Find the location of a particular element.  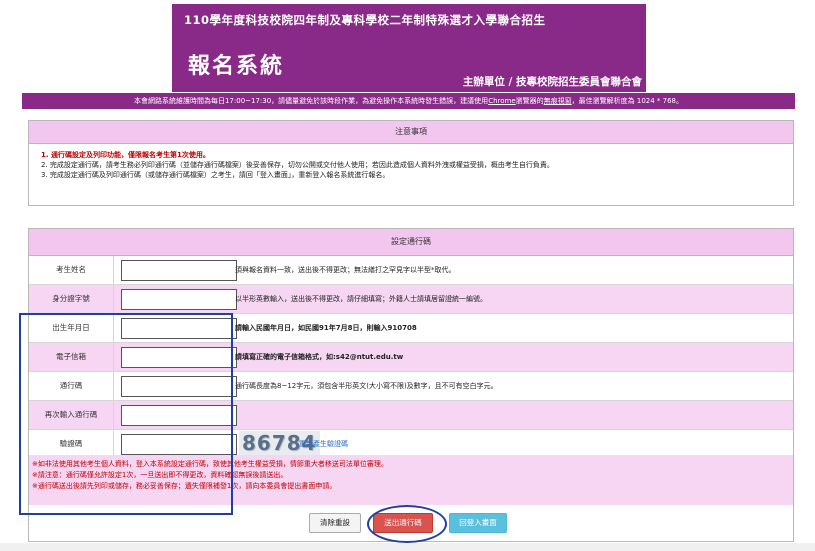

id-number-hint: 以半形英數輸入，送出後不得更改，請仔細填寫；外籍人士請填居留證統一編號。 is located at coordinates (361, 299).